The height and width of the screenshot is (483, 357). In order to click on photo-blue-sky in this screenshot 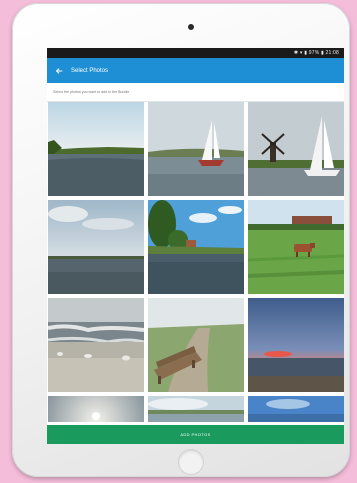, I will do `click(296, 409)`.